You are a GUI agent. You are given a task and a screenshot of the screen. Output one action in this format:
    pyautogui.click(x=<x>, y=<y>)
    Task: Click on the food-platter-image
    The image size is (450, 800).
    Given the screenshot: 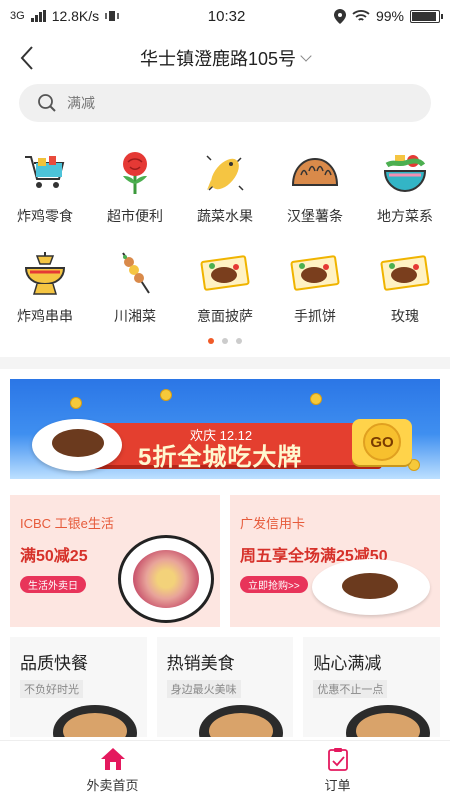 What is the action you would take?
    pyautogui.click(x=166, y=579)
    